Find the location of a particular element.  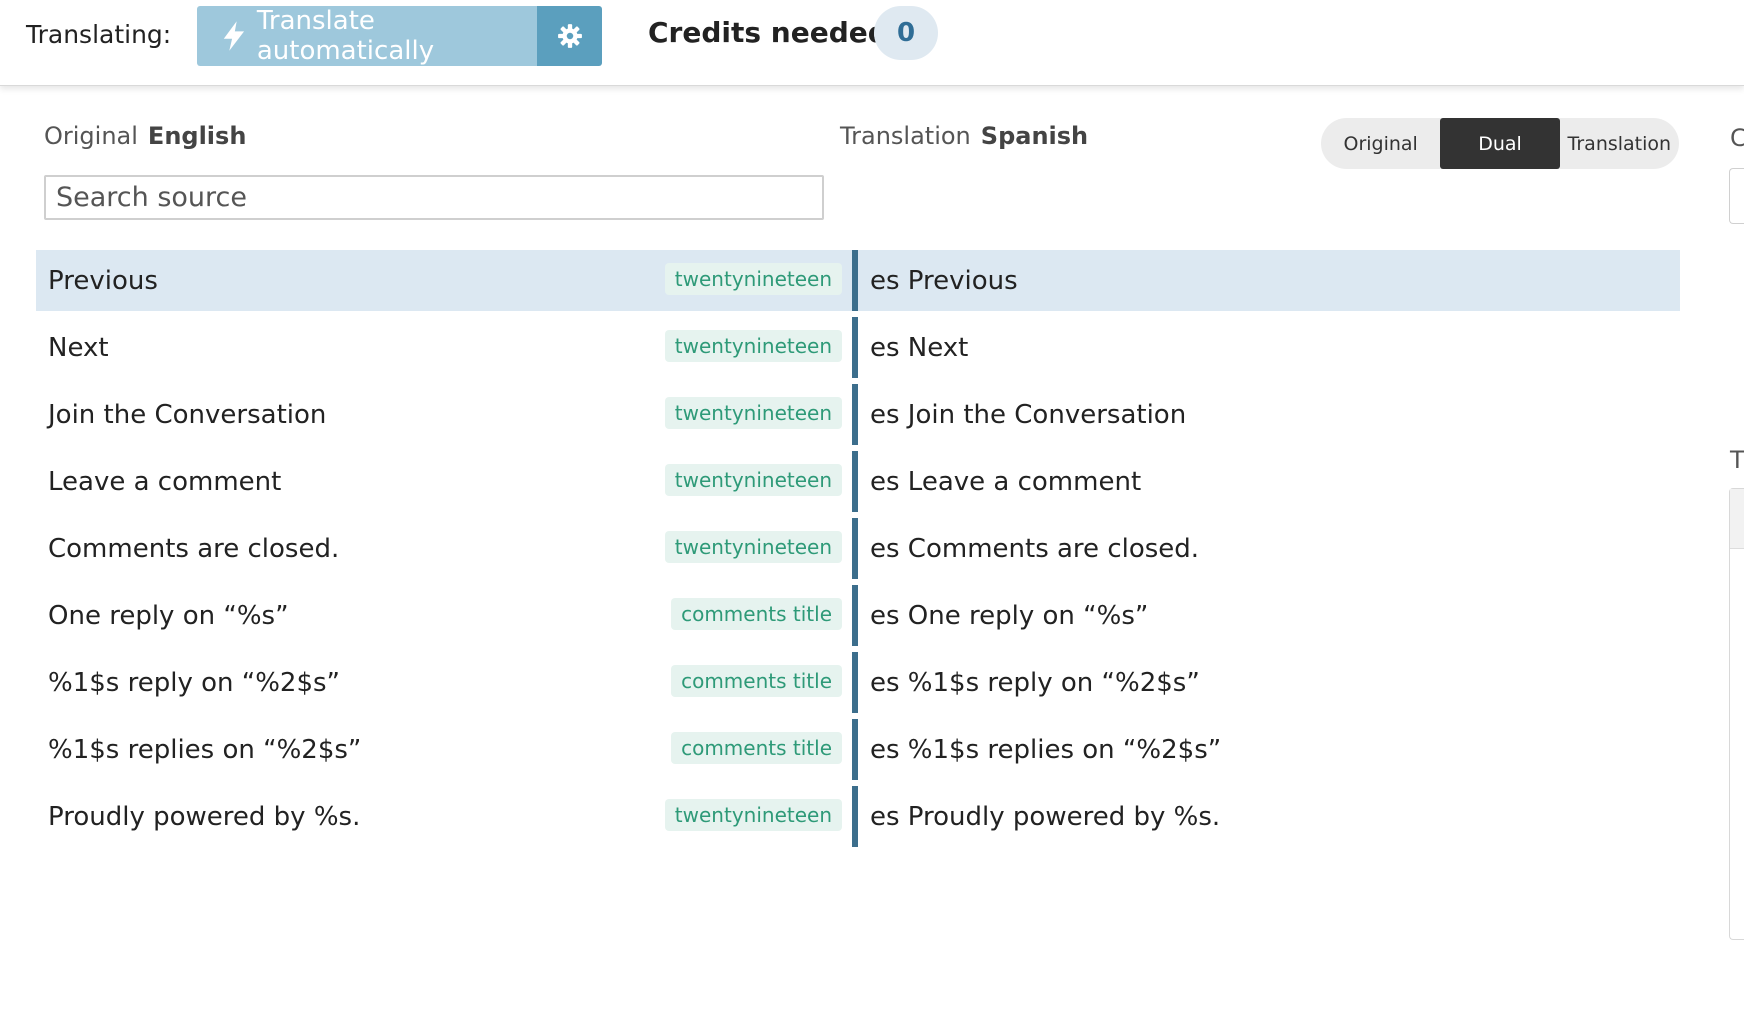

source-text: Leave a comment is located at coordinates (165, 481).